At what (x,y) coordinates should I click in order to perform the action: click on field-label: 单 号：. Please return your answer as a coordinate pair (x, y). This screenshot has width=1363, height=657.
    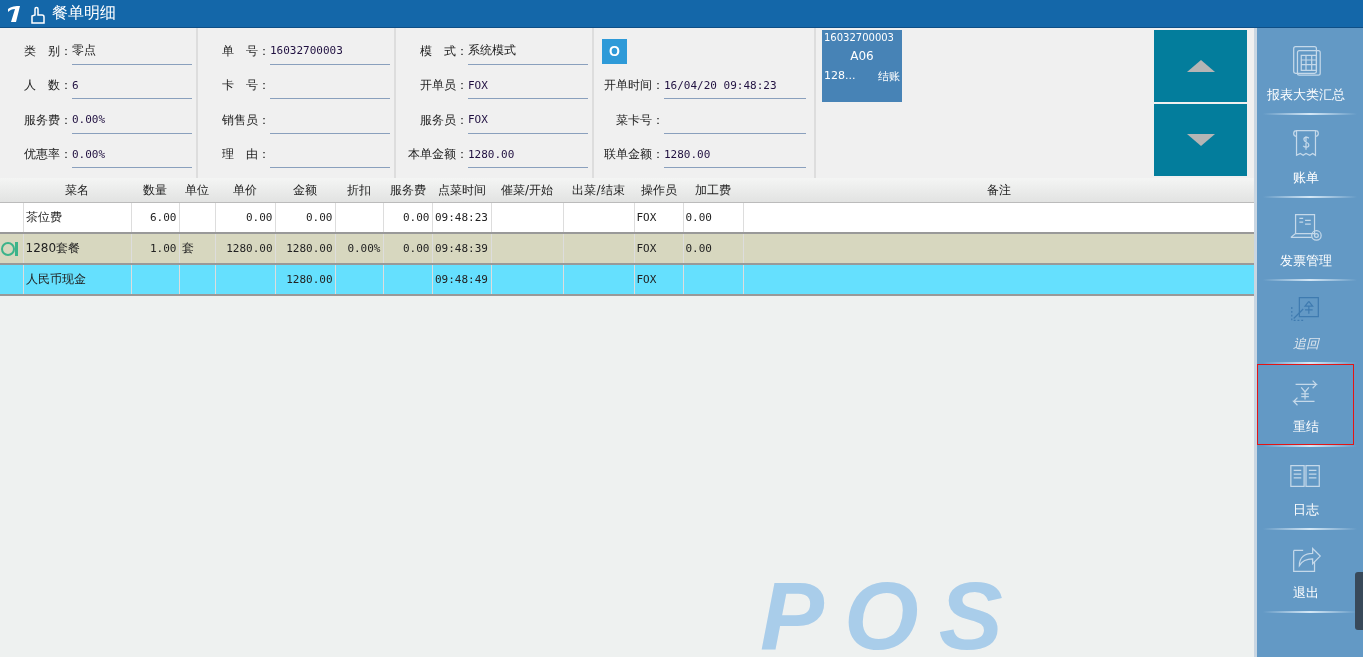
    Looking at the image, I should click on (245, 51).